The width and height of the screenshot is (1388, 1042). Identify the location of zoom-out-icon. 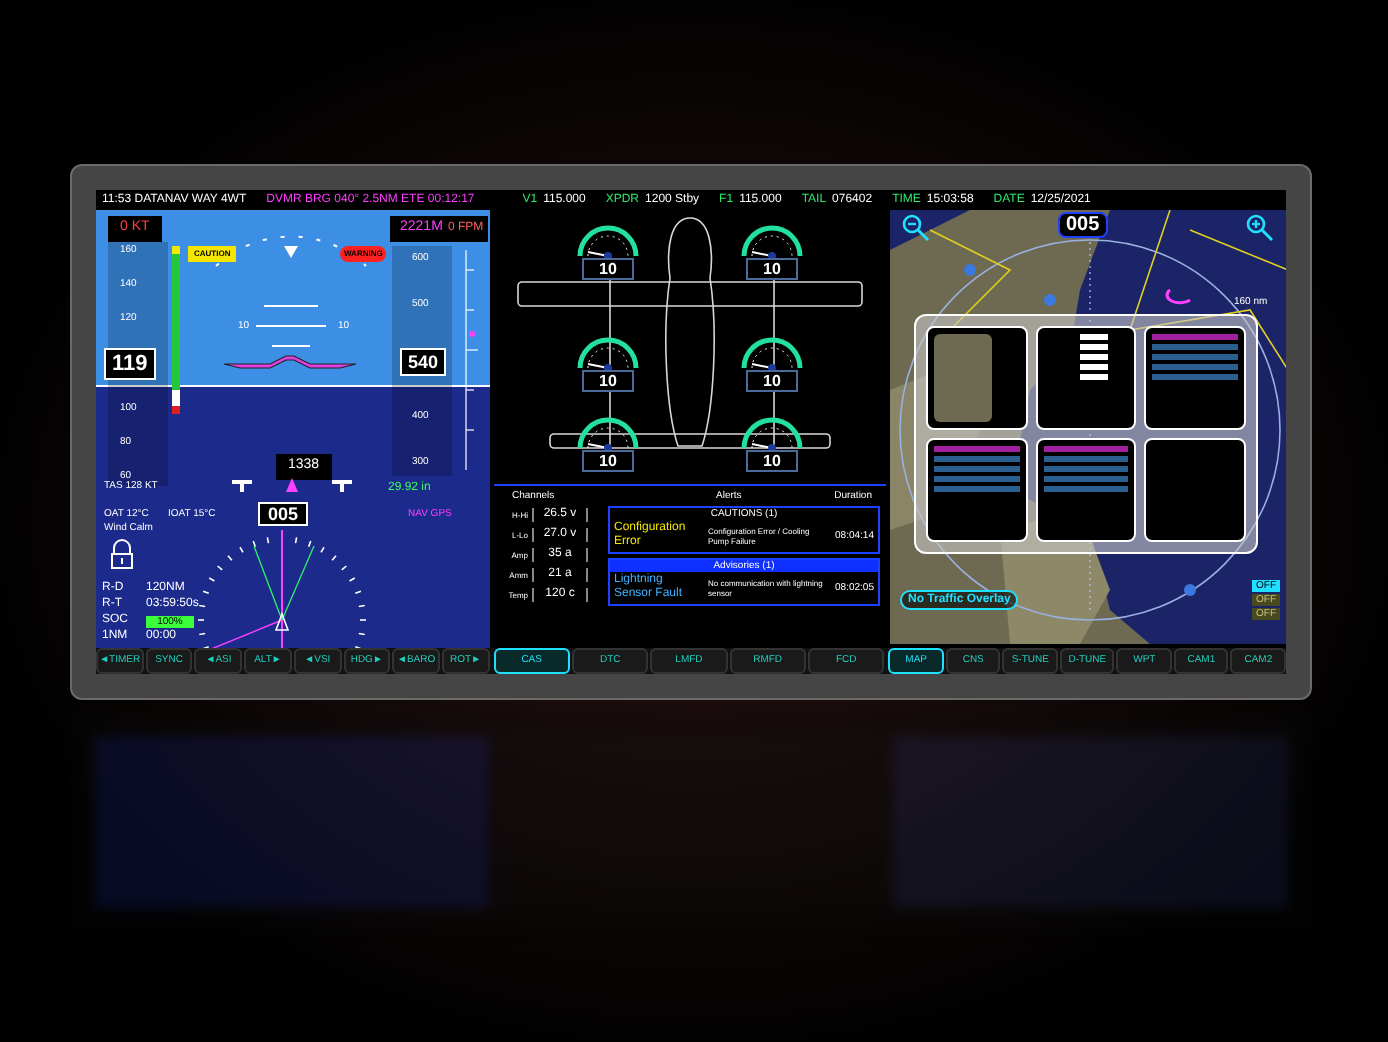
(916, 228).